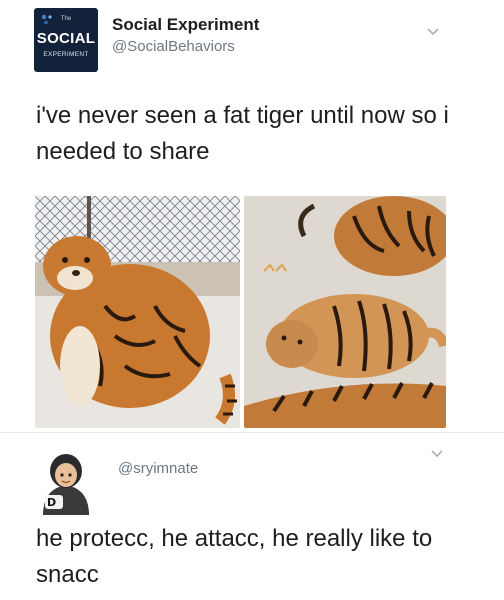 Image resolution: width=504 pixels, height=600 pixels. I want to click on sryimnate-avatar: D, so click(66, 482).